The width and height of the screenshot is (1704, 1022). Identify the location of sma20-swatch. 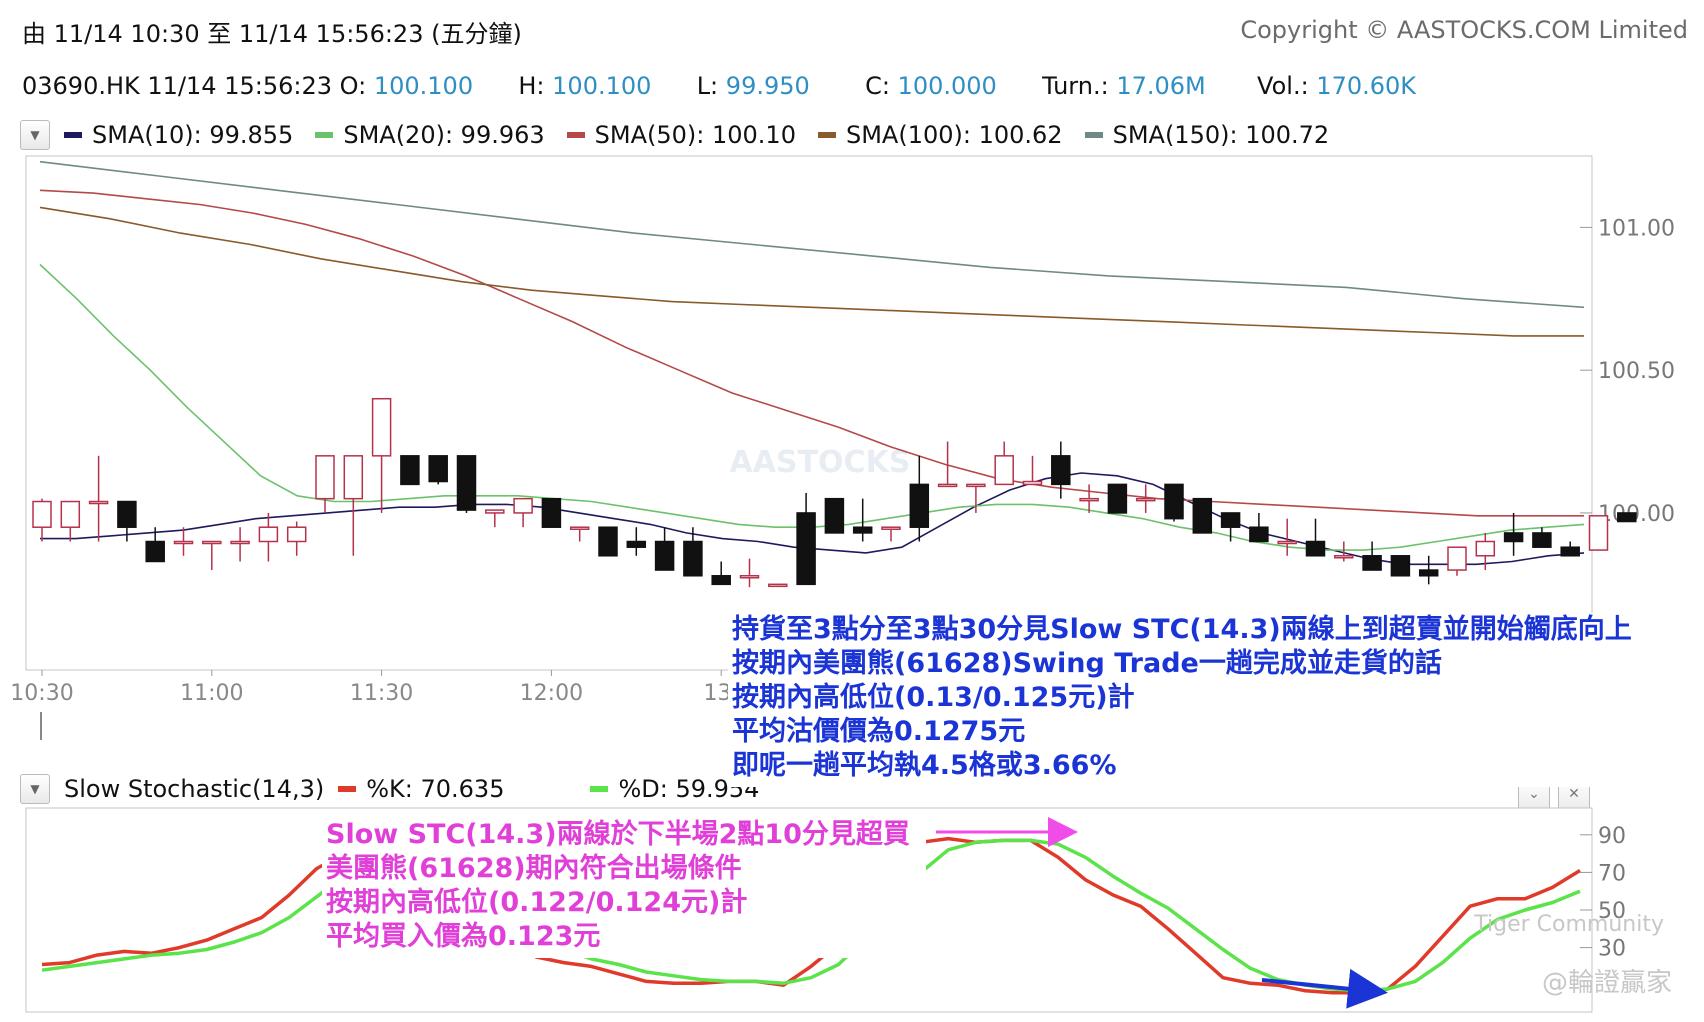
(324, 135).